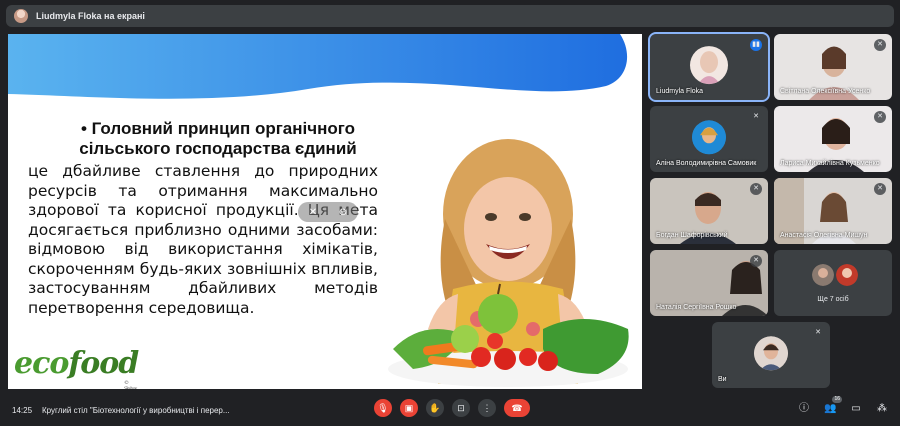 Image resolution: width=900 pixels, height=426 pixels. I want to click on minus-icon: ⊖, so click(343, 212).